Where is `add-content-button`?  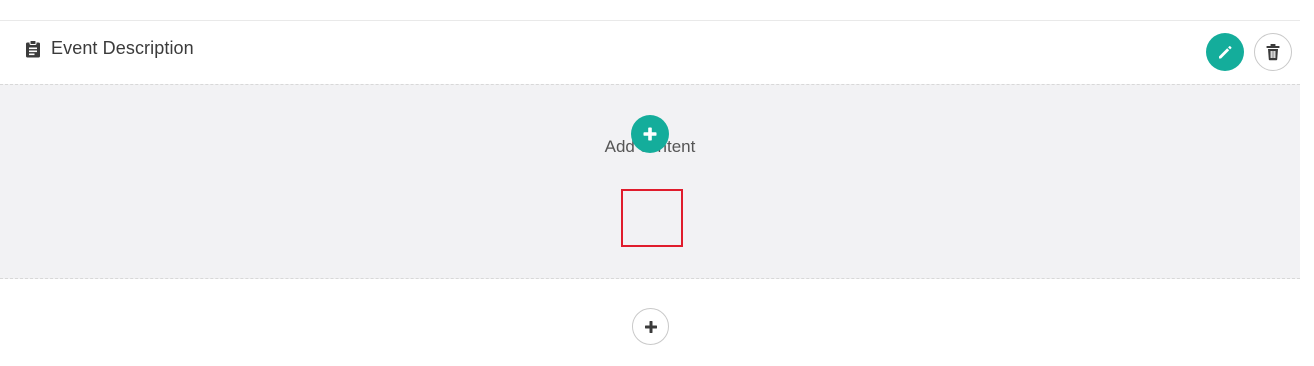
add-content-button is located at coordinates (650, 134).